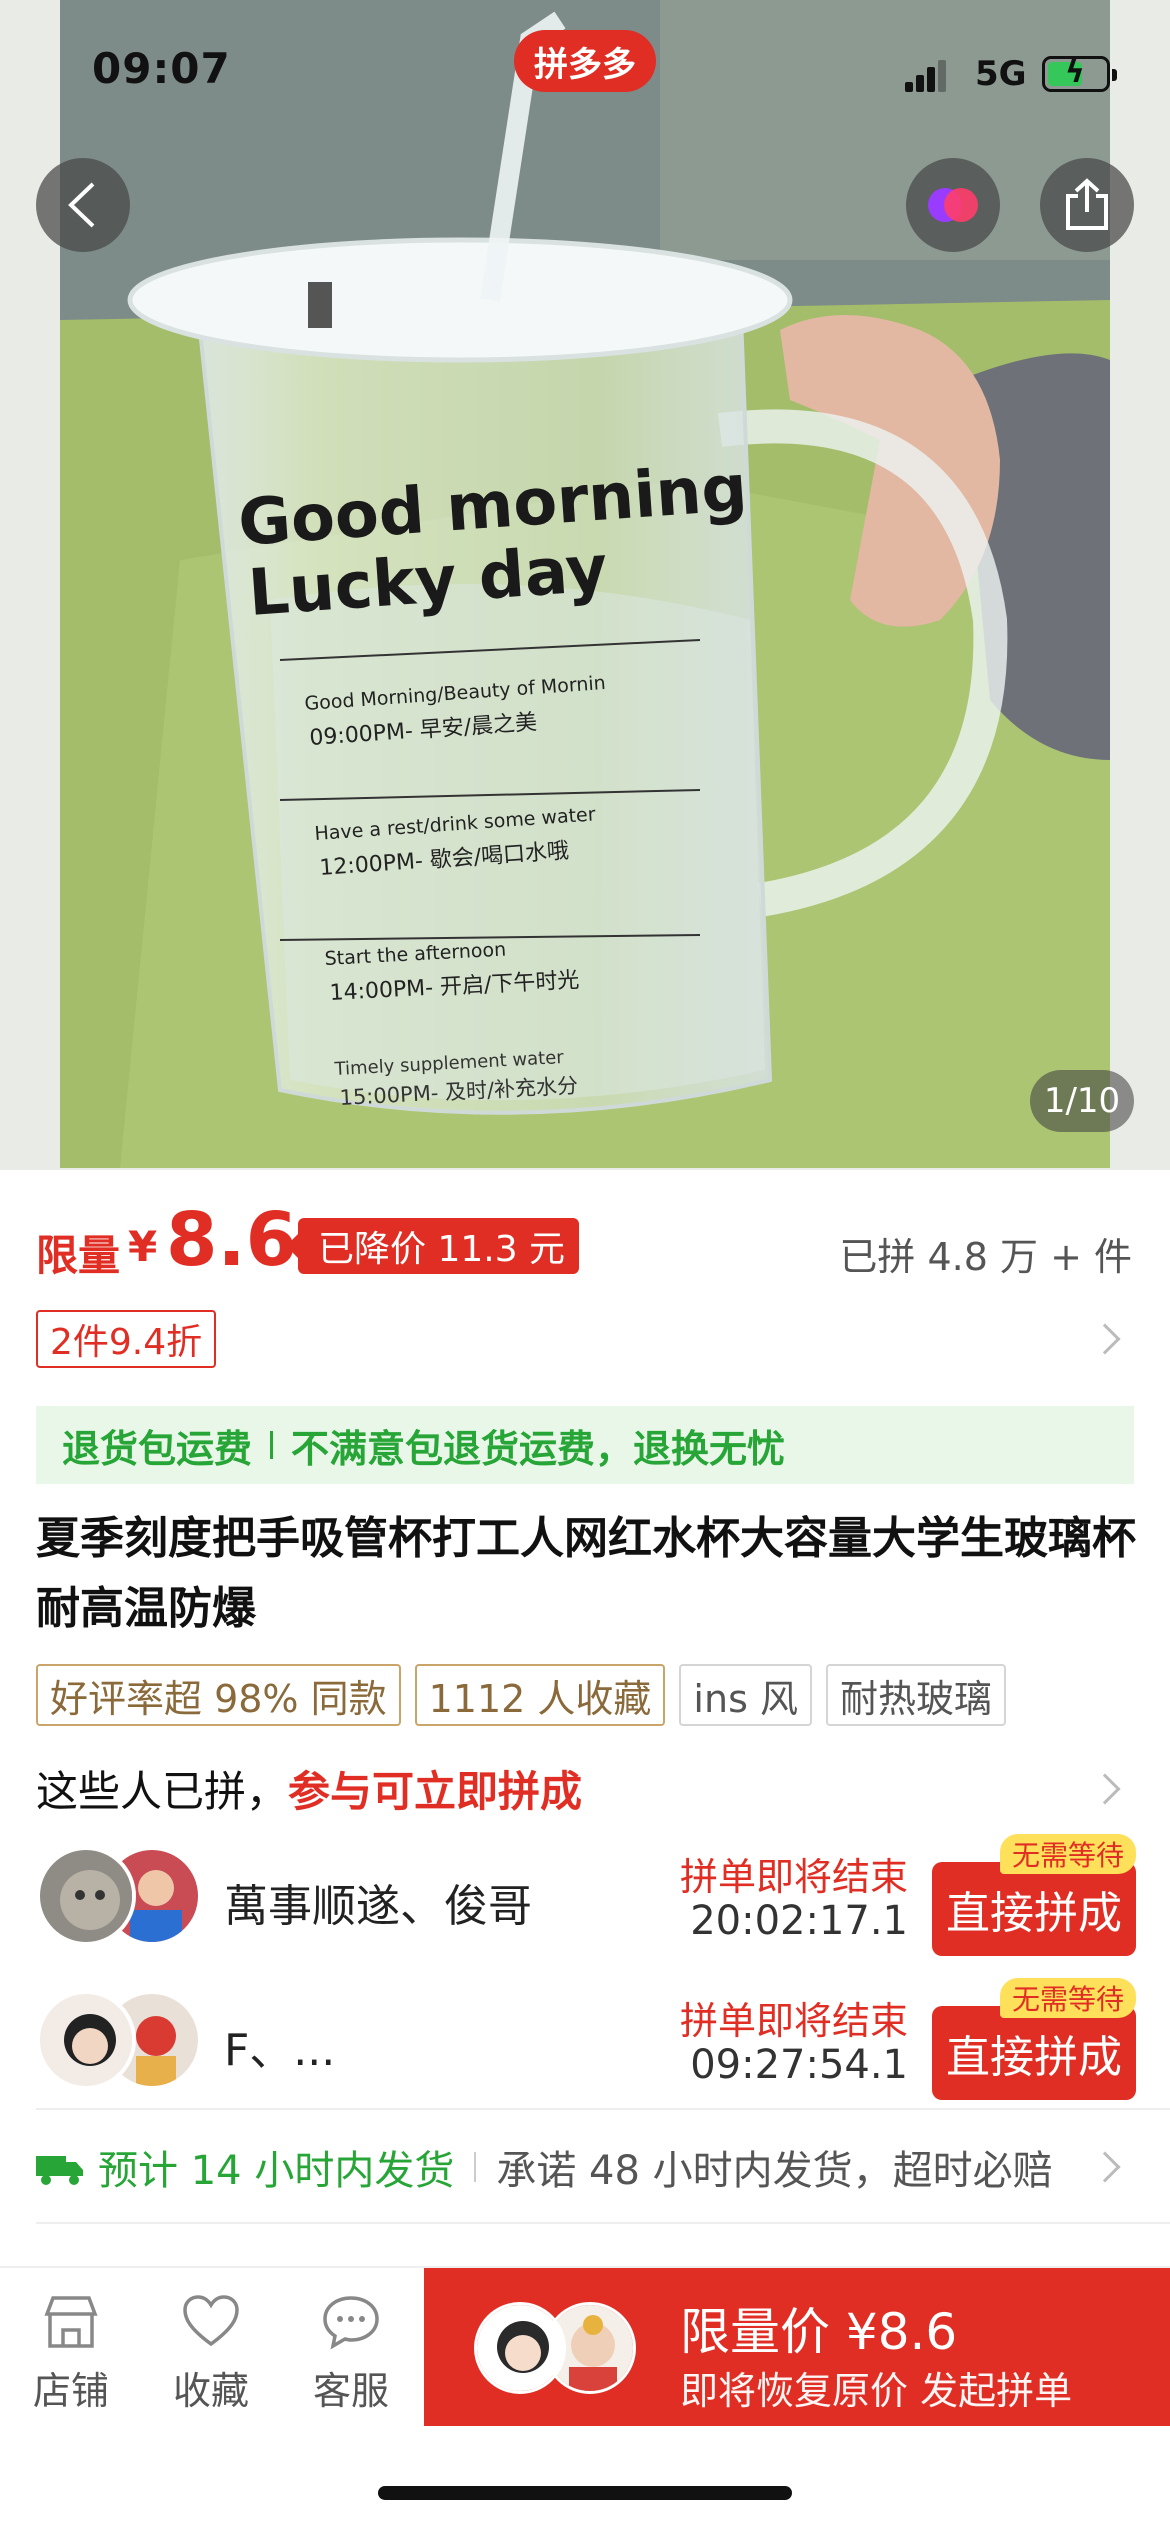 This screenshot has height=2532, width=1170. What do you see at coordinates (538, 1448) in the screenshot?
I see `guarantee-detail: 不满意包退货运费，退换无忧` at bounding box center [538, 1448].